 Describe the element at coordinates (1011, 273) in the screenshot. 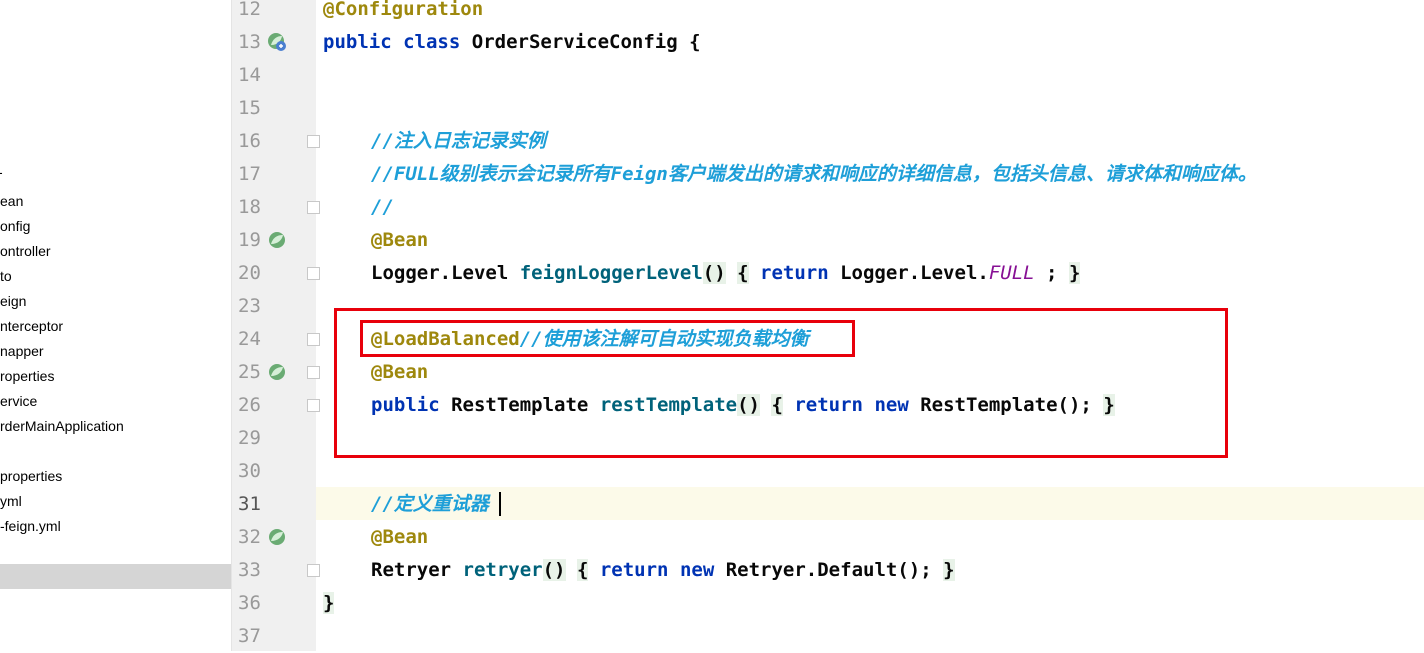

I see `field-name: FULL` at that location.